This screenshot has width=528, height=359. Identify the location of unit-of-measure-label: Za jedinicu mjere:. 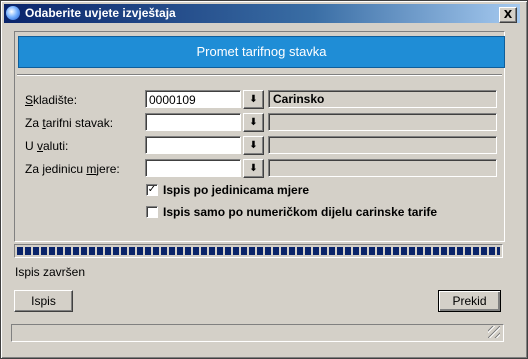
(72, 169).